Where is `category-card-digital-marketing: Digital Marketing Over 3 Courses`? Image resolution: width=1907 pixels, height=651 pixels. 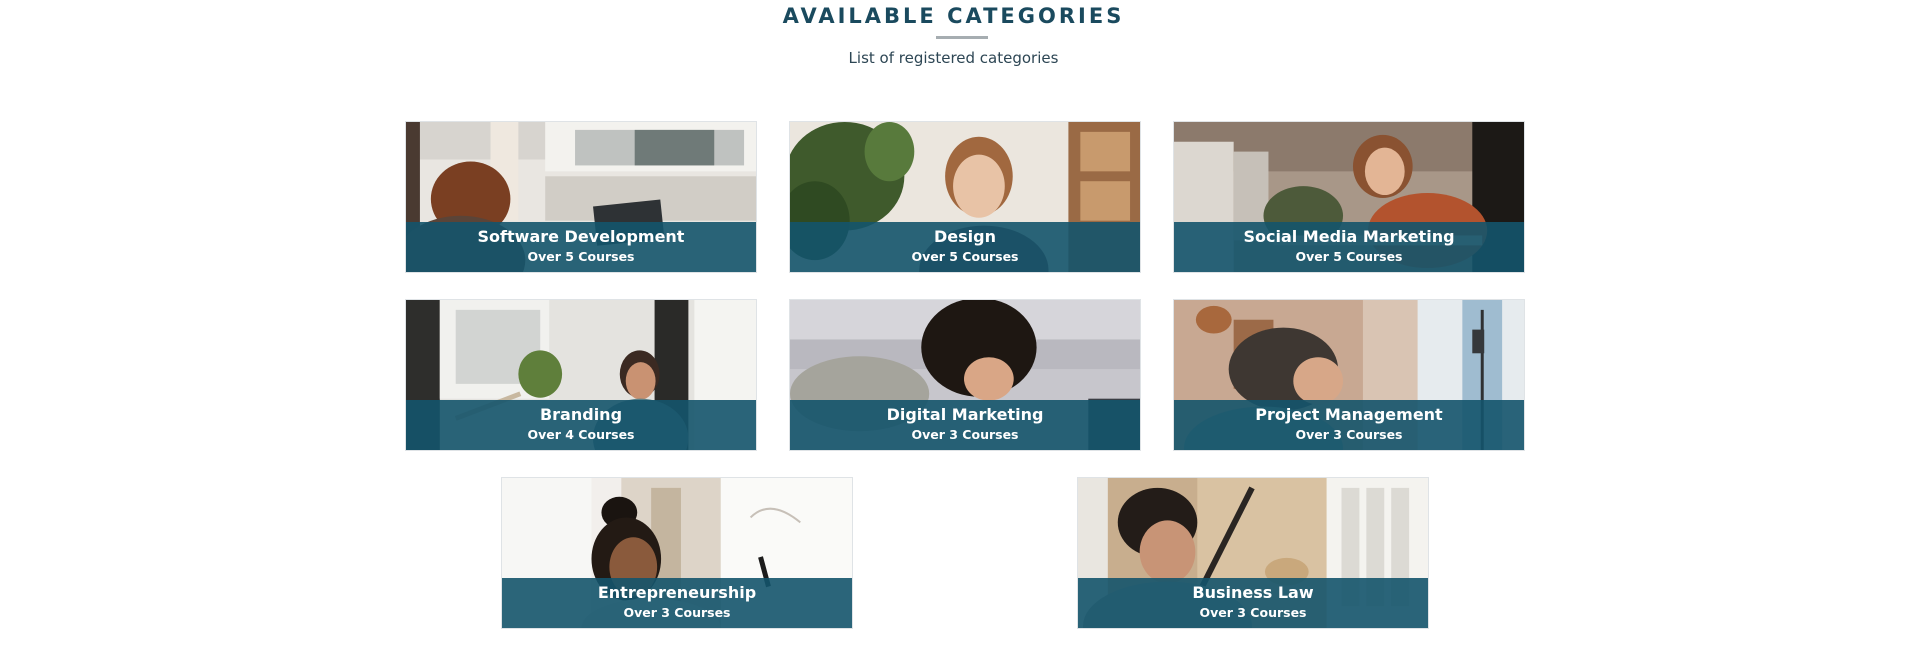
category-card-digital-marketing: Digital Marketing Over 3 Courses is located at coordinates (965, 375).